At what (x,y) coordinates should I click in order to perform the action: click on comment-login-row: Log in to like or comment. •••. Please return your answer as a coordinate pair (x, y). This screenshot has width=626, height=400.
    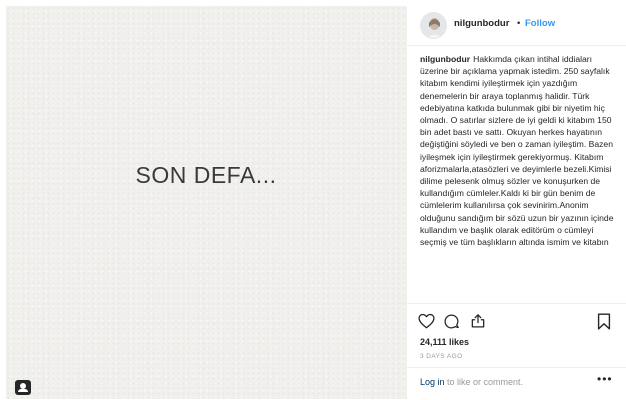
    Looking at the image, I should click on (516, 383).